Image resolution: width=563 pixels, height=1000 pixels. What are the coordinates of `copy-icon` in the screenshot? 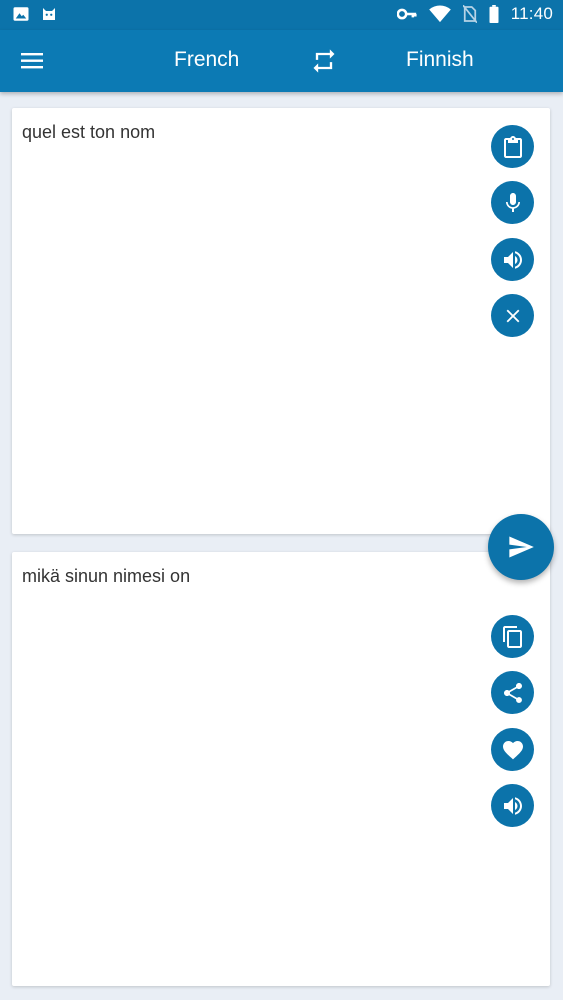 It's located at (512, 636).